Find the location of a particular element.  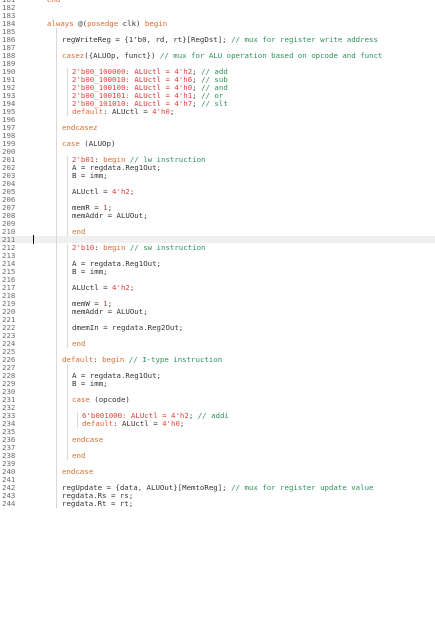

code-line: 239 is located at coordinates (217, 463).